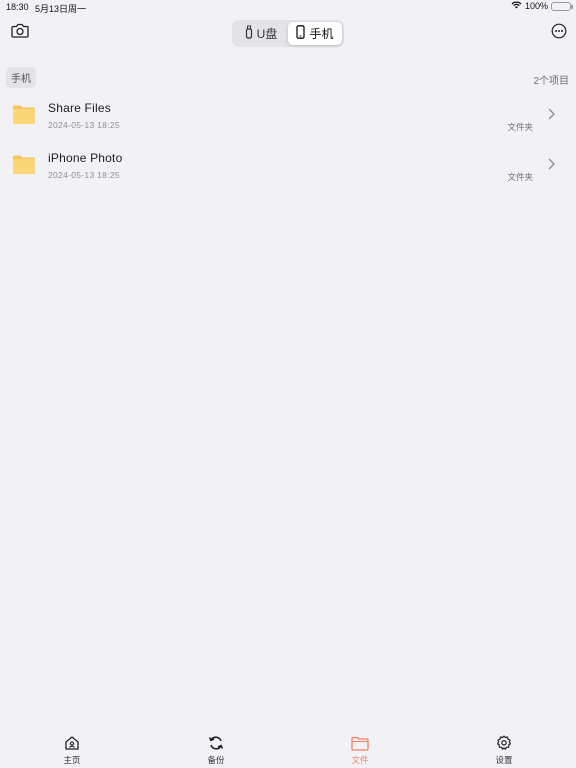  What do you see at coordinates (551, 81) in the screenshot?
I see `item-count: 2个项目` at bounding box center [551, 81].